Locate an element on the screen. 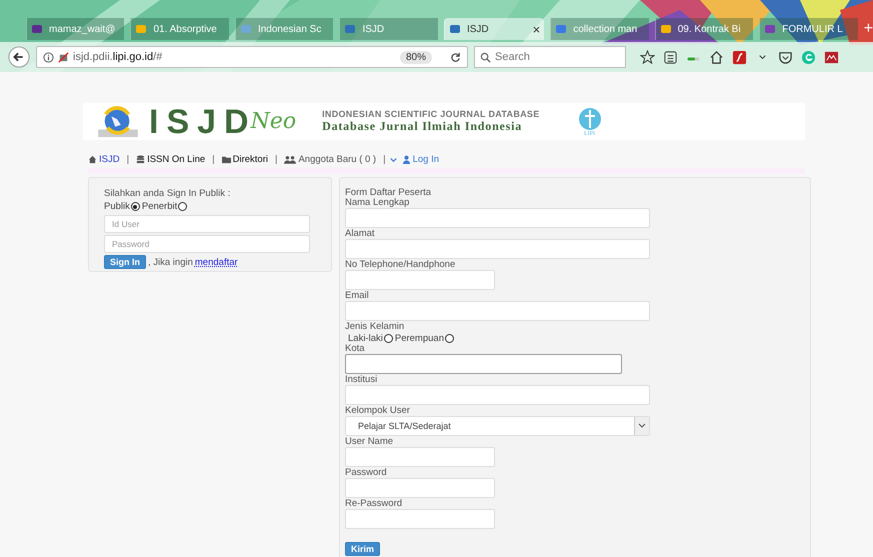 Image resolution: width=873 pixels, height=557 pixels. search-field: Search is located at coordinates (550, 57).